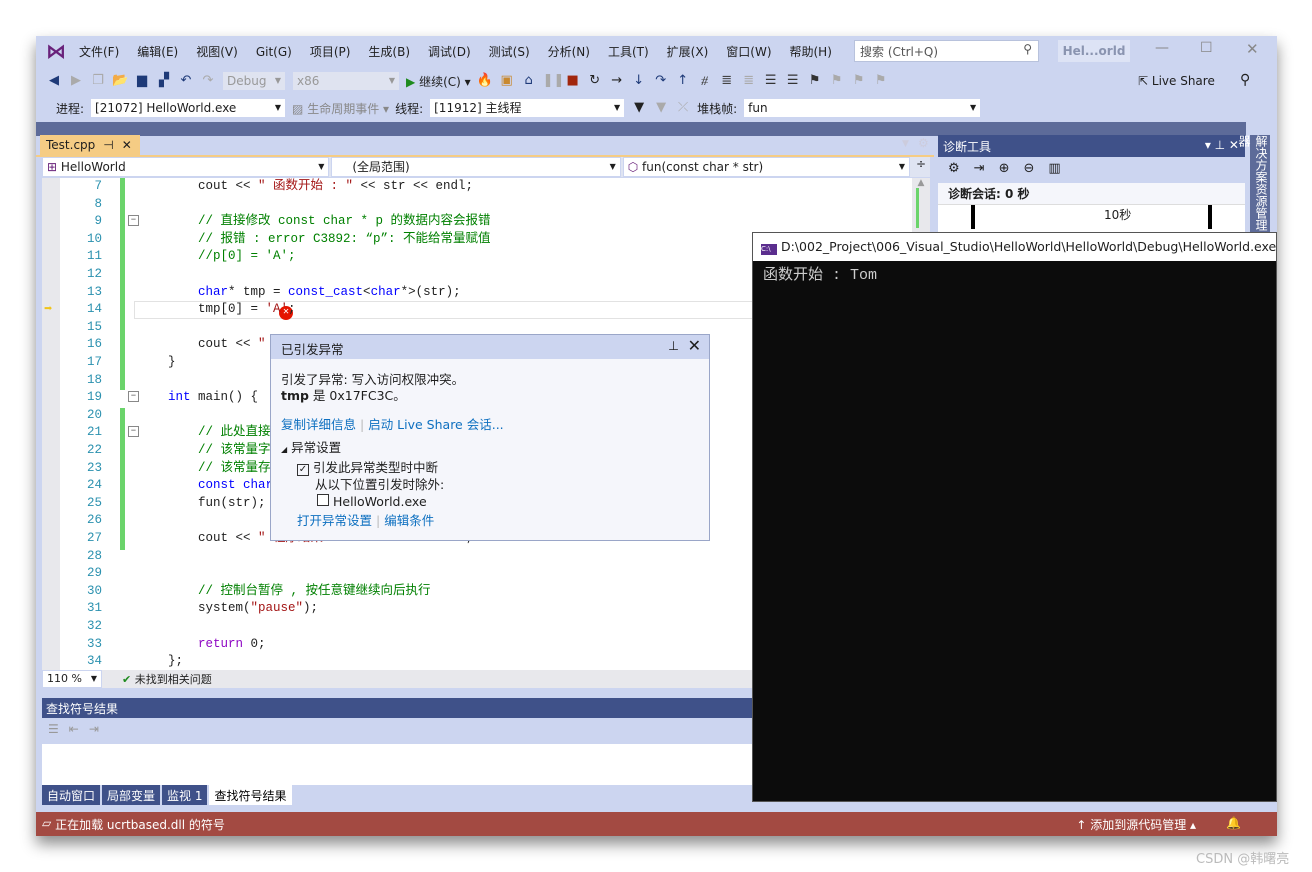 The height and width of the screenshot is (872, 1312). I want to click on step-over-icon: ↷, so click(661, 81).